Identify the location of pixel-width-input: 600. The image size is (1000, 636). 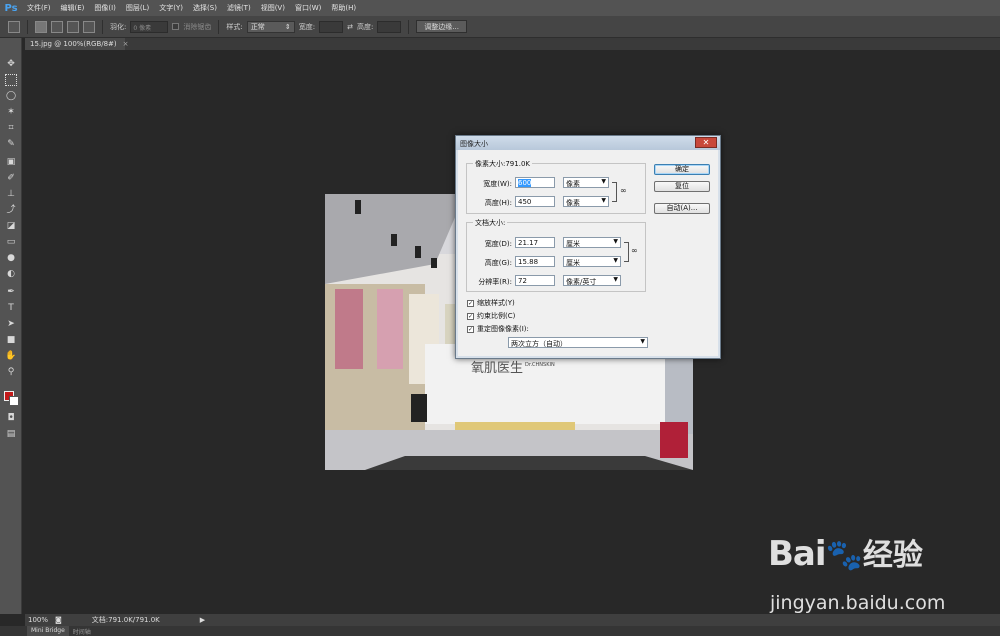
(535, 182).